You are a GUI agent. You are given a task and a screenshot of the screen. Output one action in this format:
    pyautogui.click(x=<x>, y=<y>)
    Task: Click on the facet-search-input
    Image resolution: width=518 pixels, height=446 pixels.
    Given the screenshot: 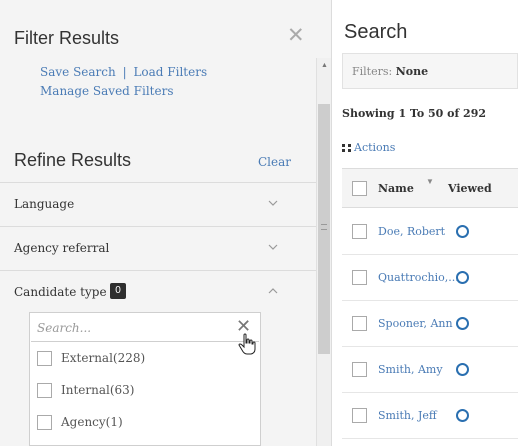 What is the action you would take?
    pyautogui.click(x=132, y=328)
    